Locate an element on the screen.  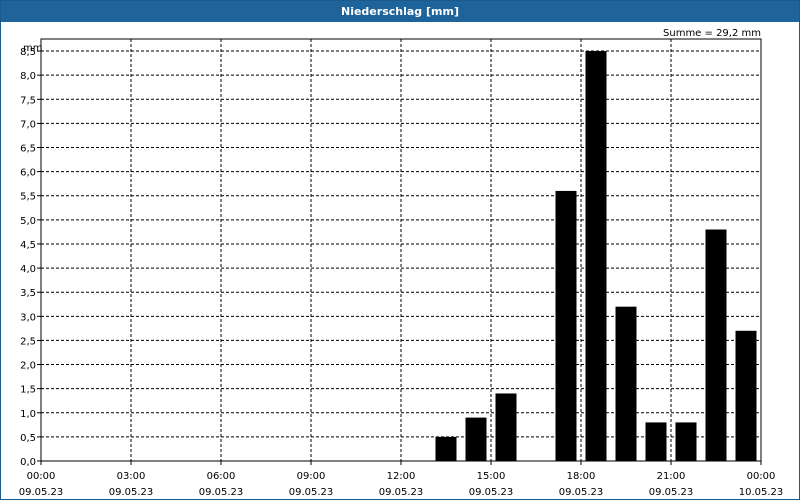
y-axis-label: mm is located at coordinates (32, 48).